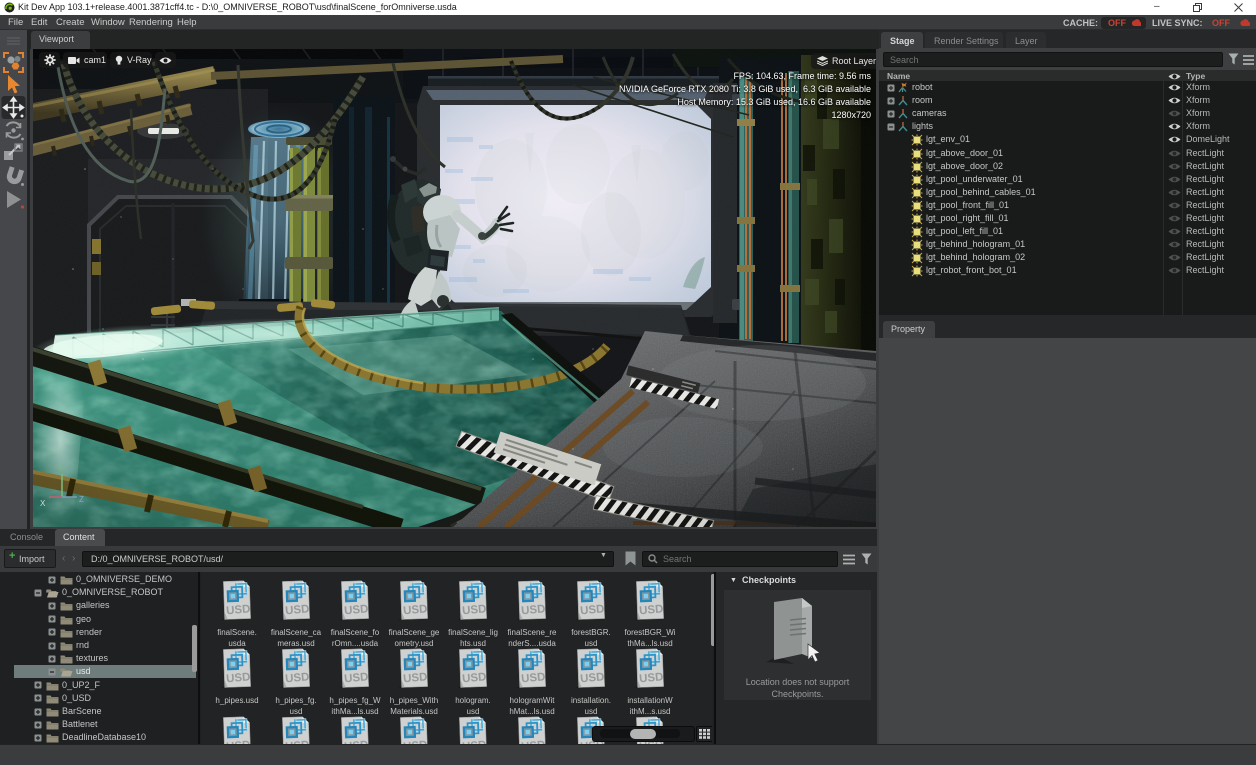 Image resolution: width=1256 pixels, height=765 pixels. I want to click on svg-text: X, so click(43, 503).